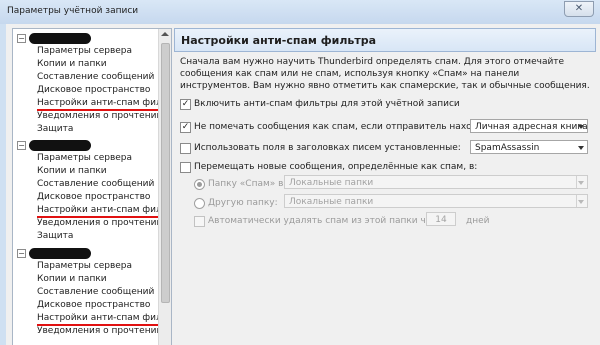 This screenshot has width=600, height=345. What do you see at coordinates (199, 184) in the screenshot?
I see `spam-folder-radio` at bounding box center [199, 184].